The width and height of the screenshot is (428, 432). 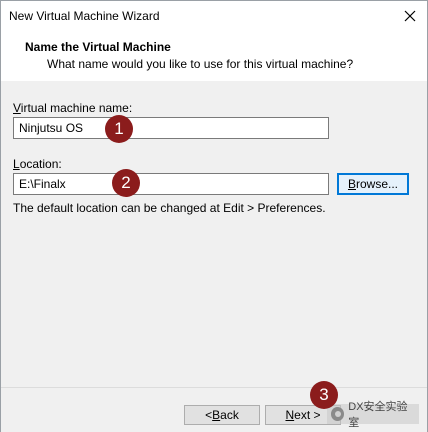 I want to click on page-title: Name the Virtual Machine, so click(x=98, y=47).